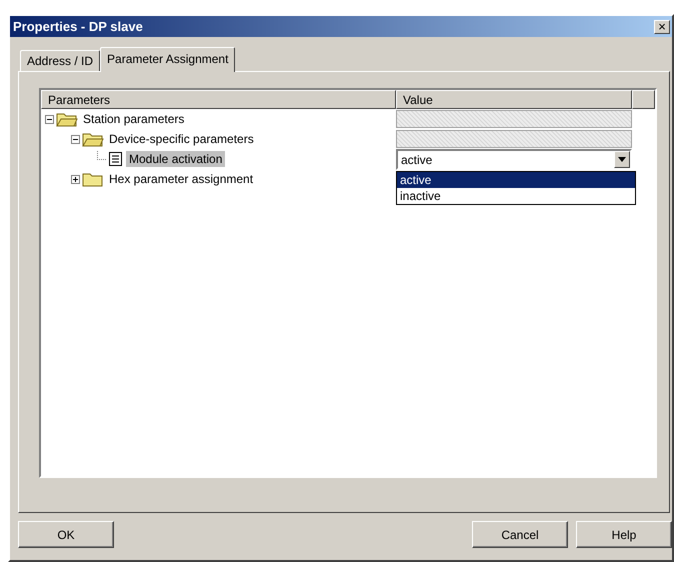 This screenshot has height=562, width=674. I want to click on close-button: ×, so click(662, 27).